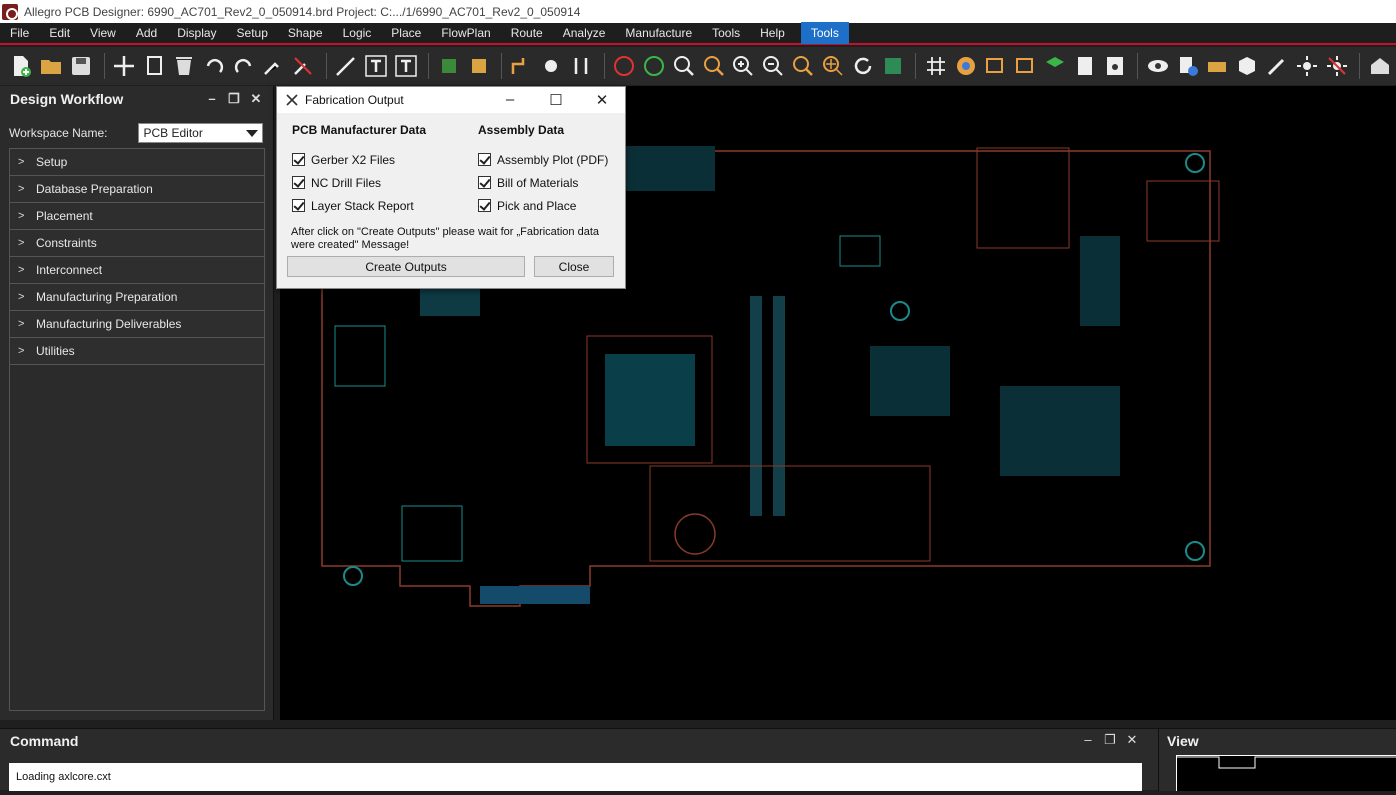 This screenshot has width=1396, height=795. Describe the element at coordinates (273, 66) in the screenshot. I see `pin-icon` at that location.